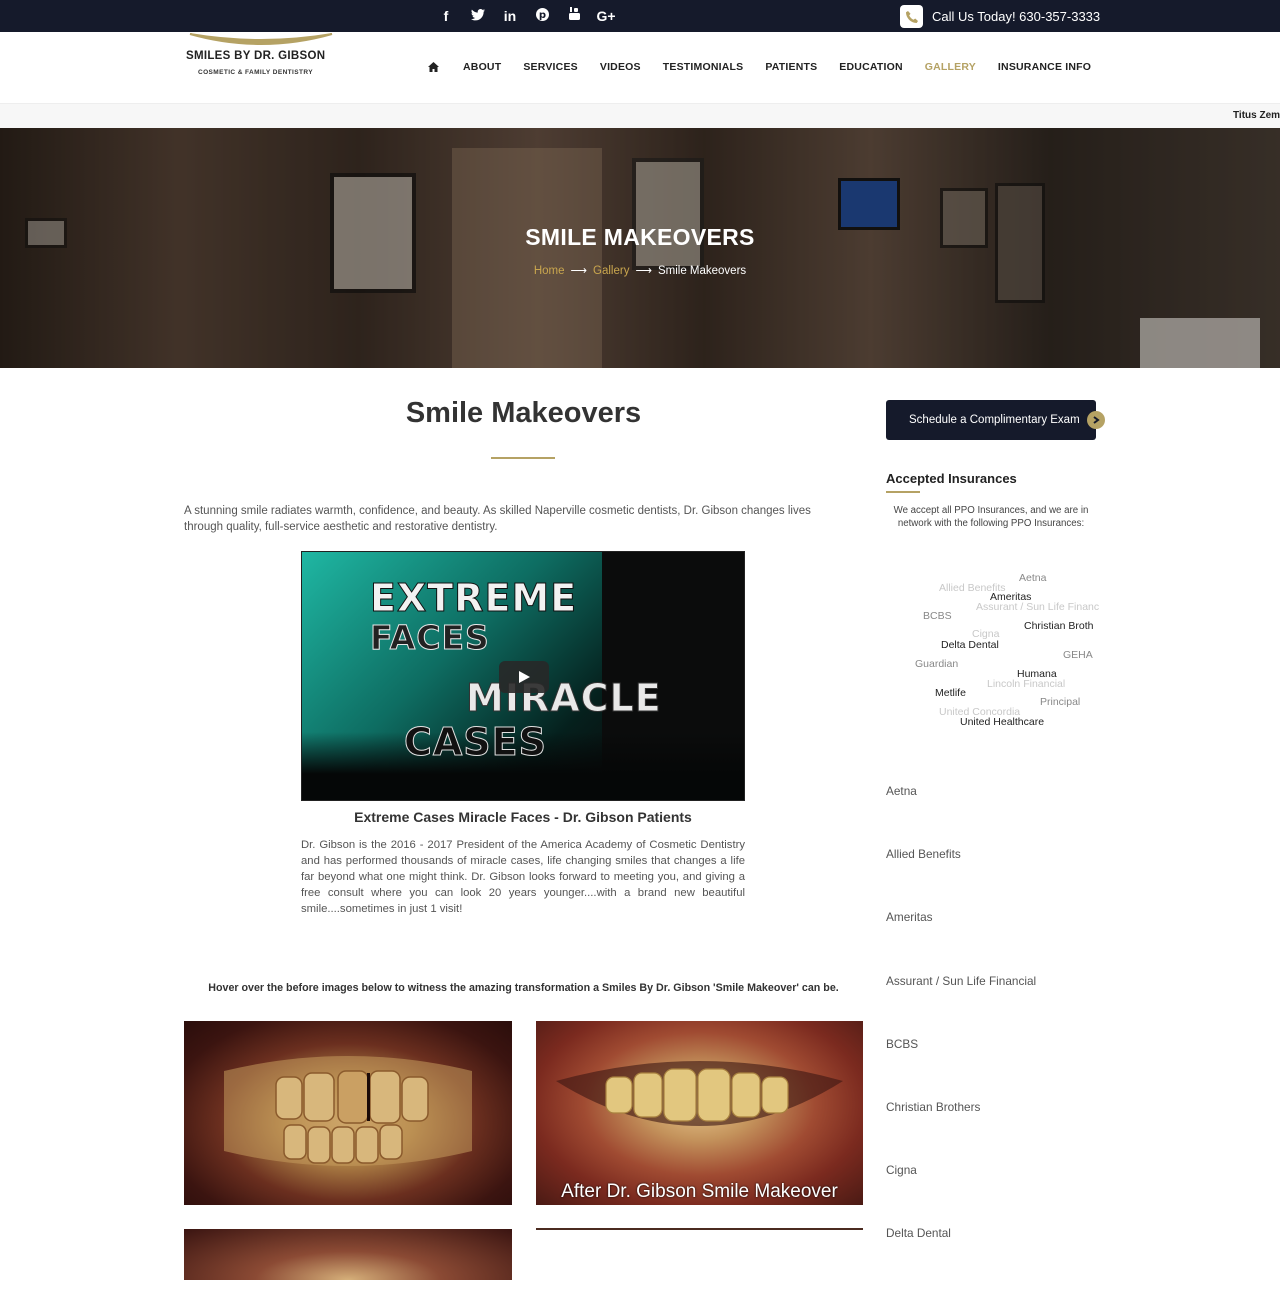  What do you see at coordinates (606, 16) in the screenshot?
I see `google-plus-icon: G+` at bounding box center [606, 16].